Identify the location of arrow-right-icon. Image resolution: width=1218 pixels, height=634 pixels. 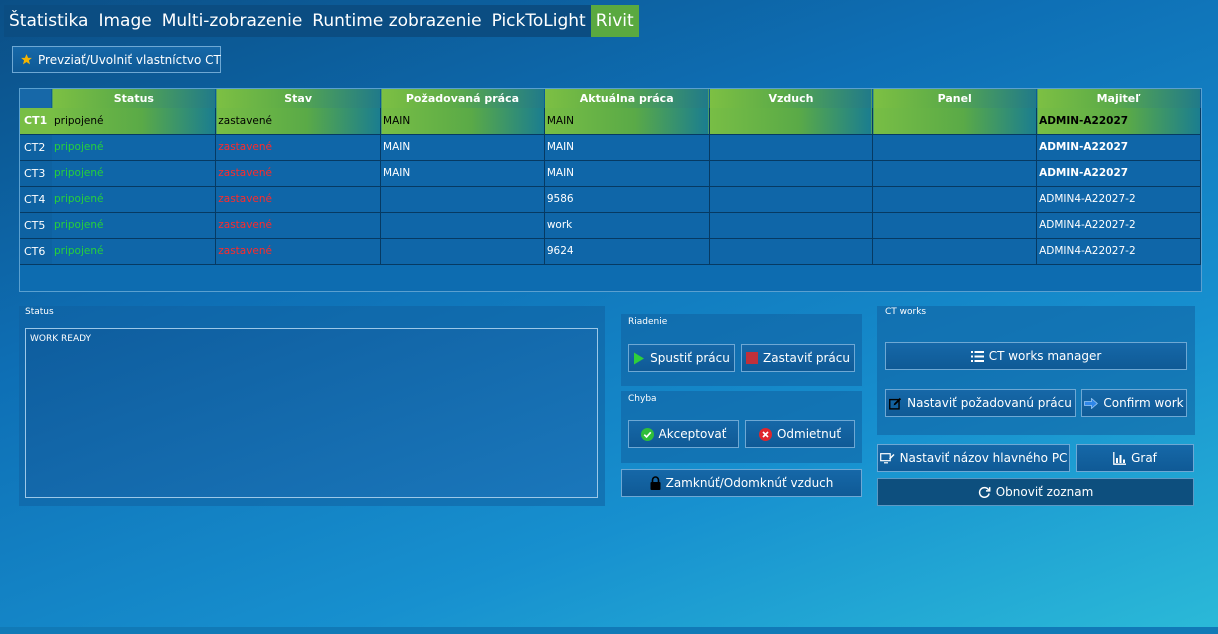
(1091, 403).